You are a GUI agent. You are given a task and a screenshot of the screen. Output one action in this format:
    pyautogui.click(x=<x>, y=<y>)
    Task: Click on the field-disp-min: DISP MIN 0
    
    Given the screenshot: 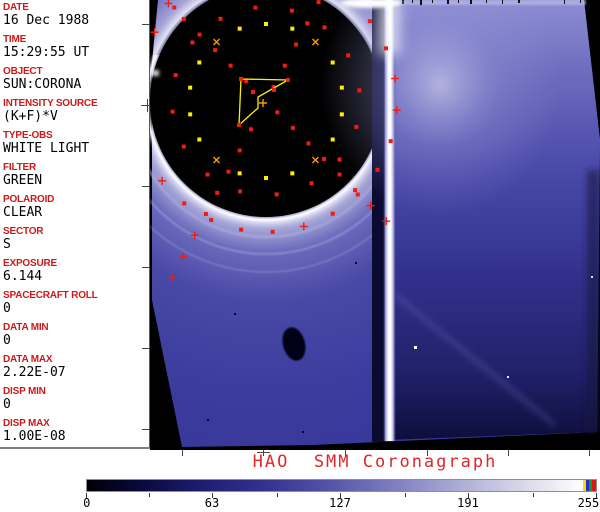 What is the action you would take?
    pyautogui.click(x=75, y=399)
    